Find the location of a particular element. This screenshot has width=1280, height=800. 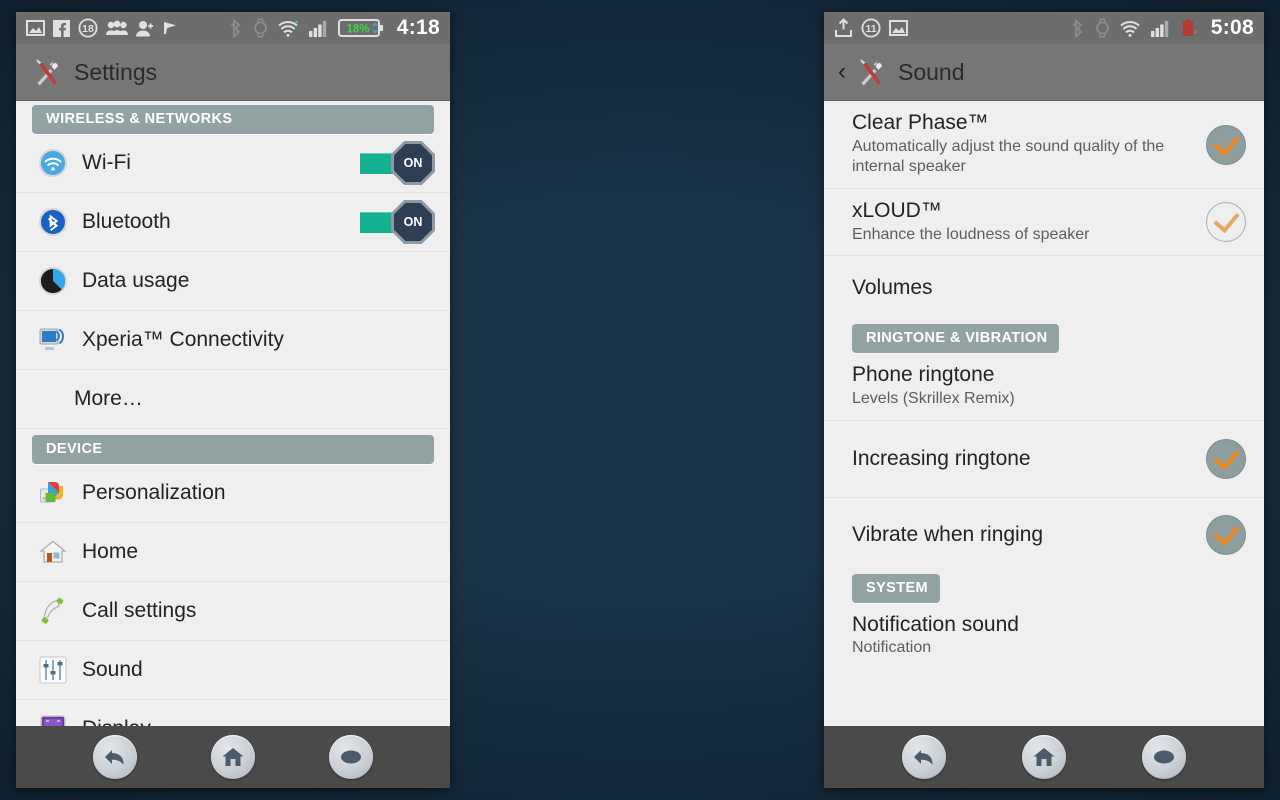

settings-row-call-settings: Call settings is located at coordinates (233, 611).